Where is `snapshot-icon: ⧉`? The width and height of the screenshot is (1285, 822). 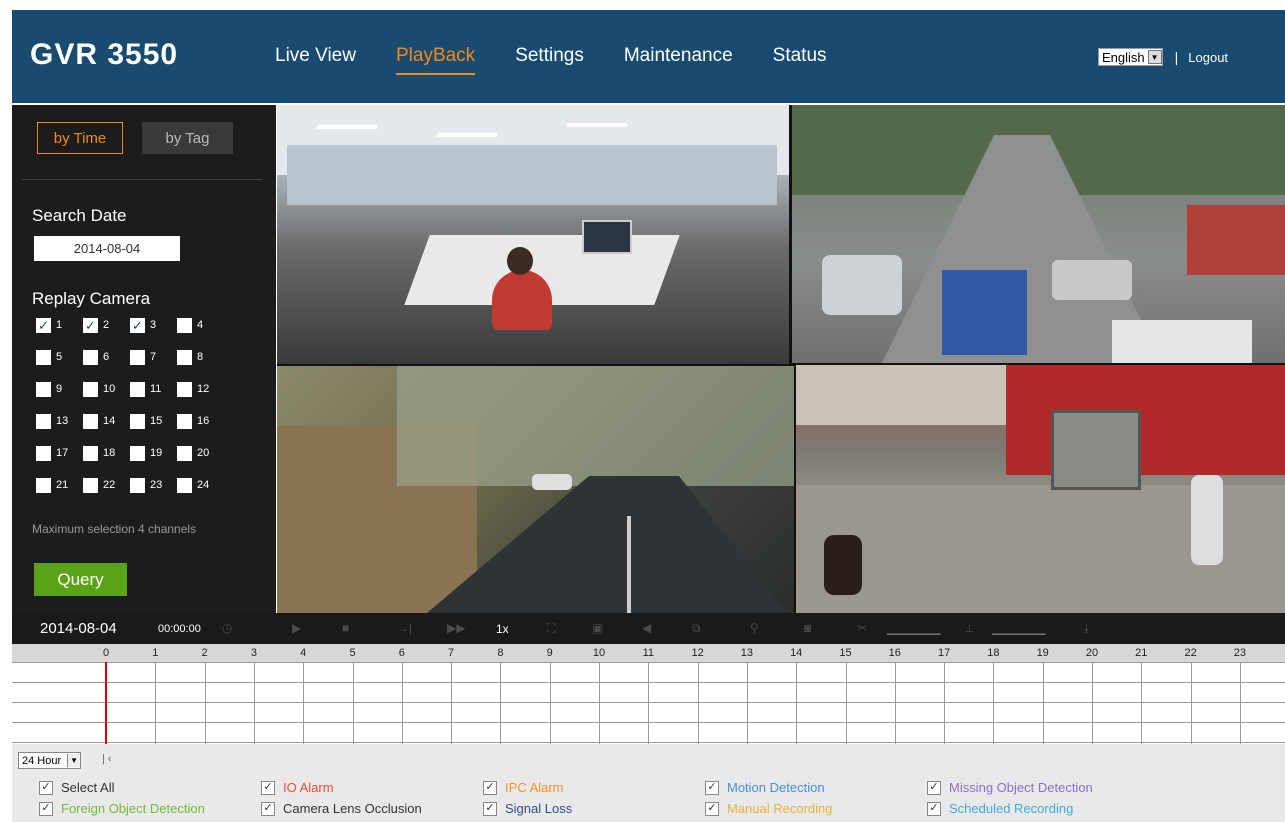 snapshot-icon: ⧉ is located at coordinates (696, 628).